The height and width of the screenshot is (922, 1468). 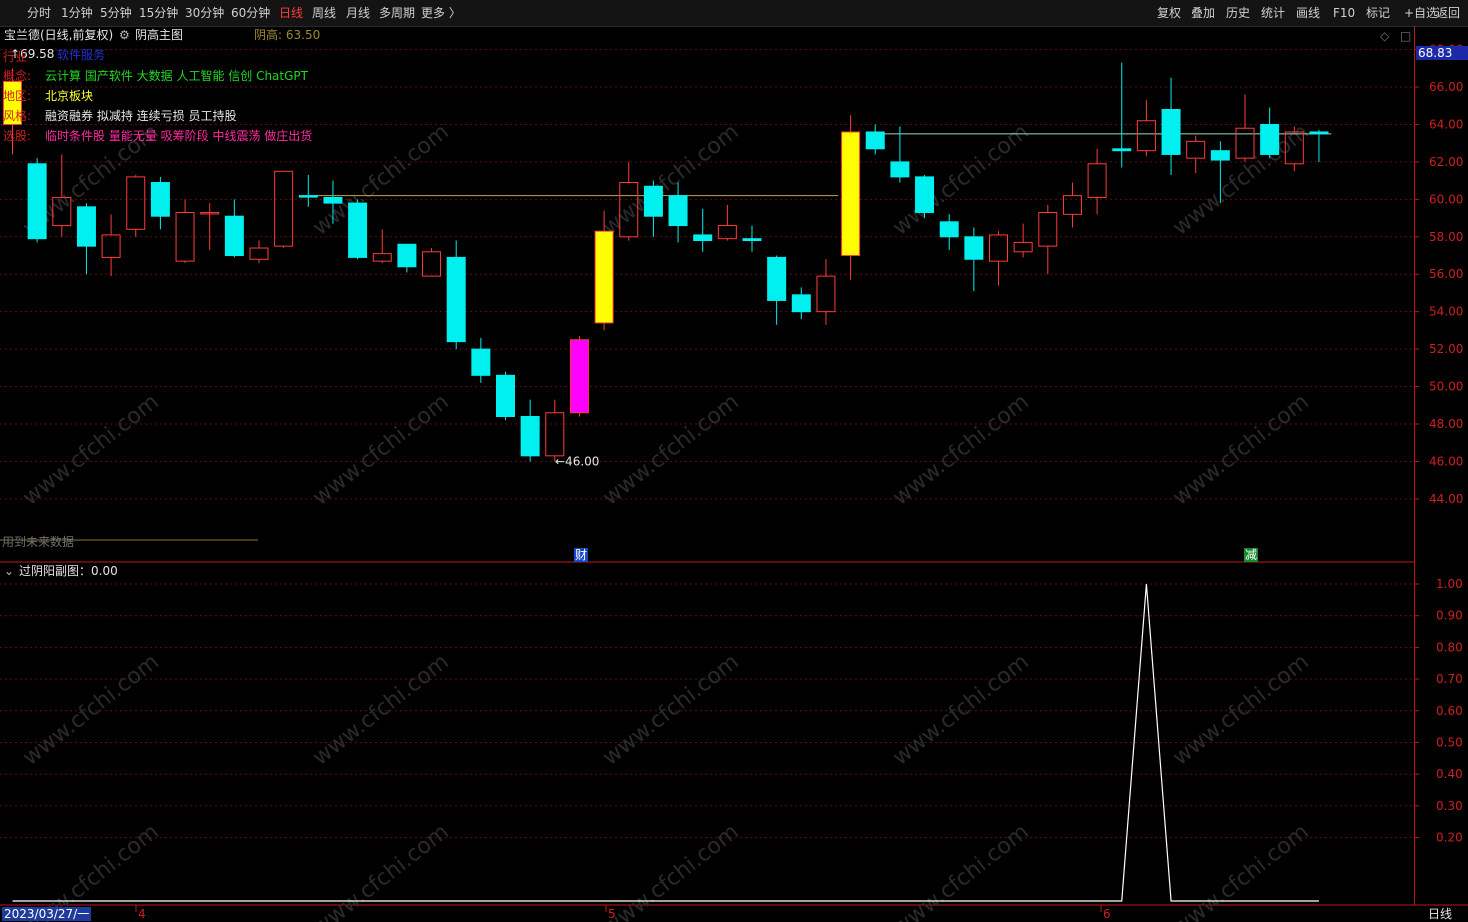 What do you see at coordinates (1449, 616) in the screenshot?
I see `sub-y-axis-label: 0.90` at bounding box center [1449, 616].